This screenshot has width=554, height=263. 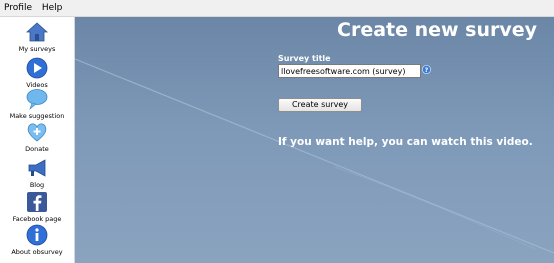 I want to click on sidebar-item-label: My surveys, so click(x=37, y=49).